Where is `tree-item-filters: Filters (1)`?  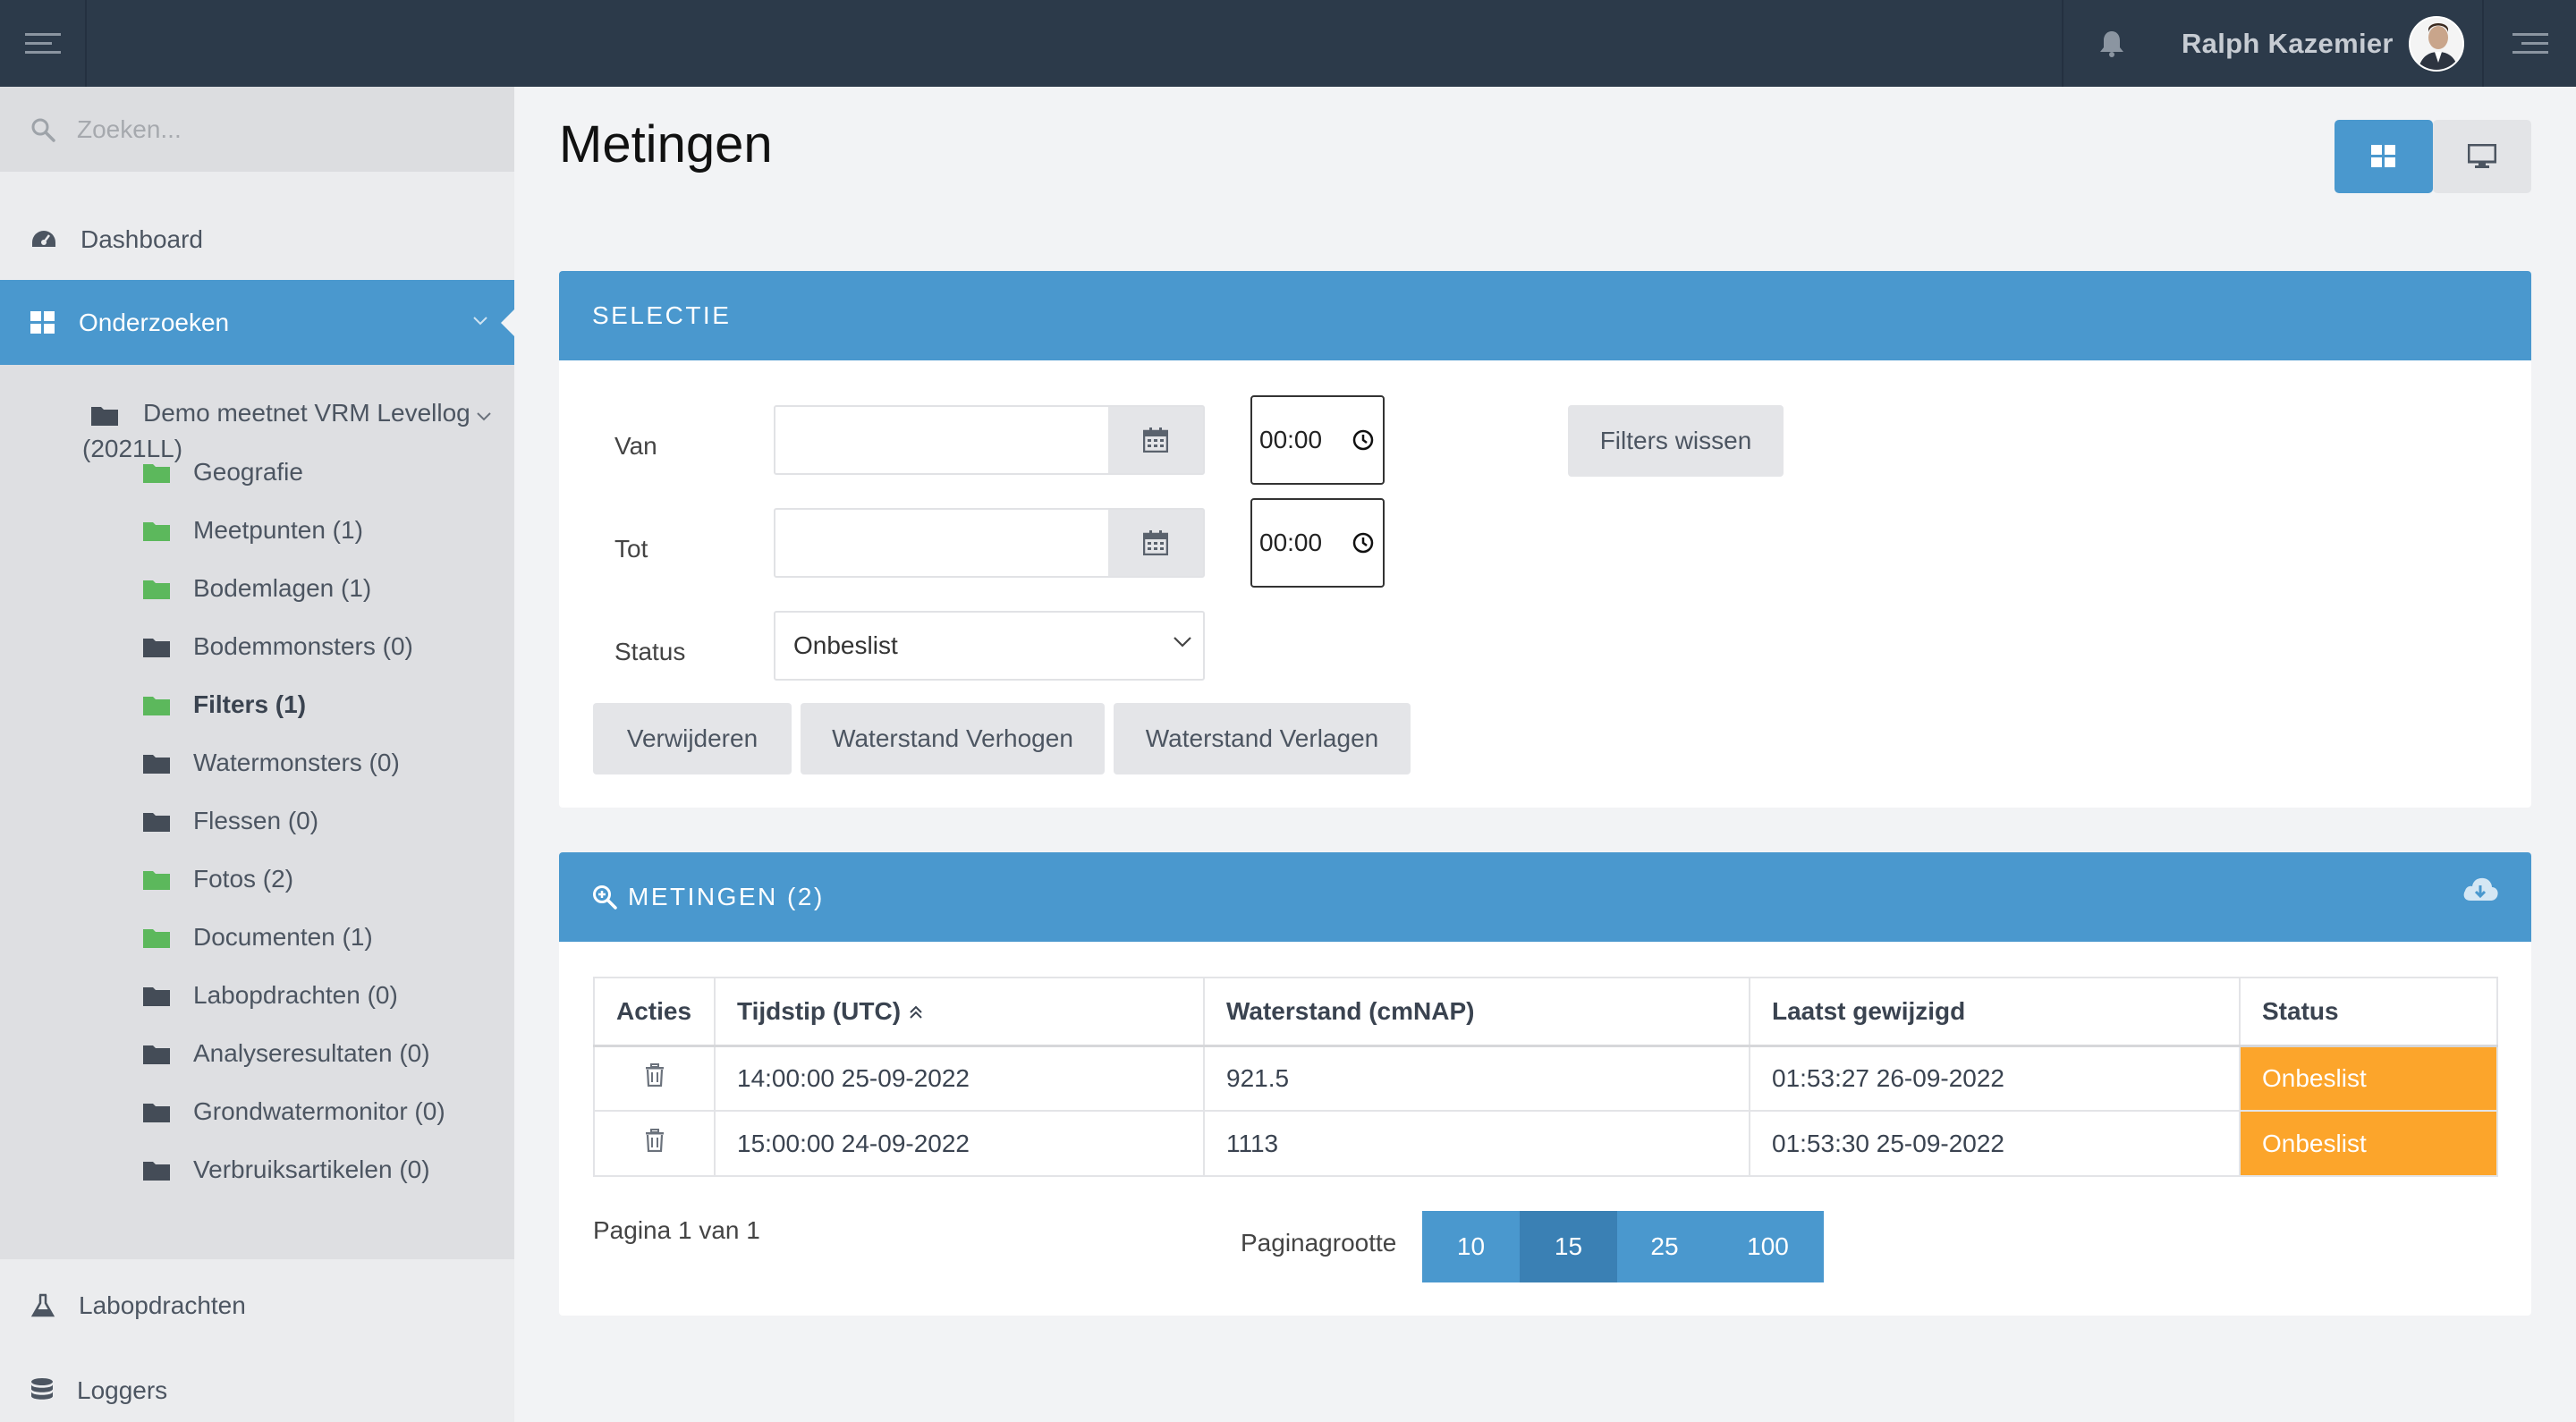 tree-item-filters: Filters (1) is located at coordinates (224, 705).